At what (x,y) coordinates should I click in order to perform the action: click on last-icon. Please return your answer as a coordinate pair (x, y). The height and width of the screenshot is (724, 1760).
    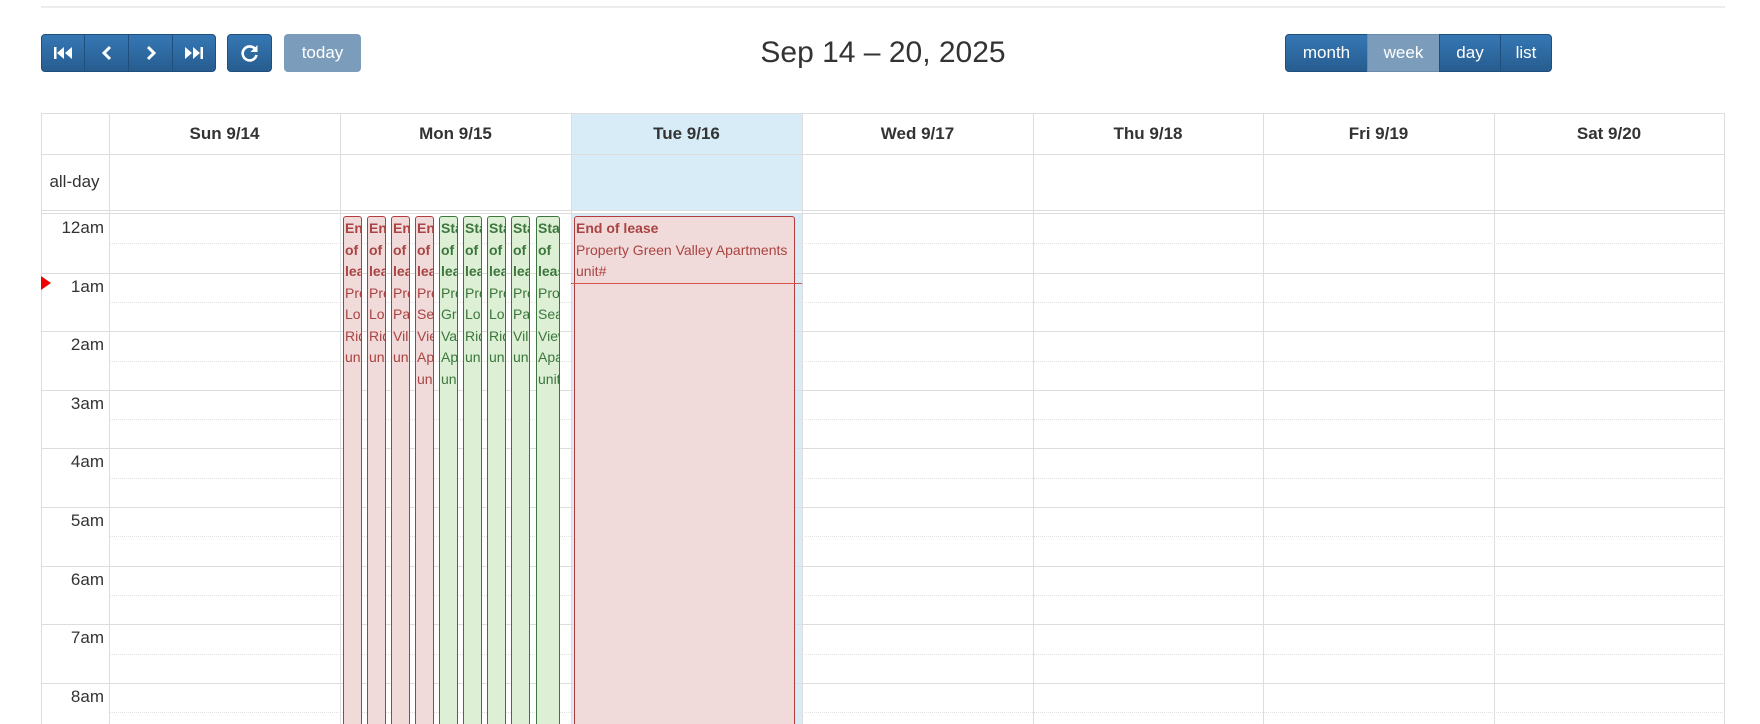
    Looking at the image, I should click on (194, 53).